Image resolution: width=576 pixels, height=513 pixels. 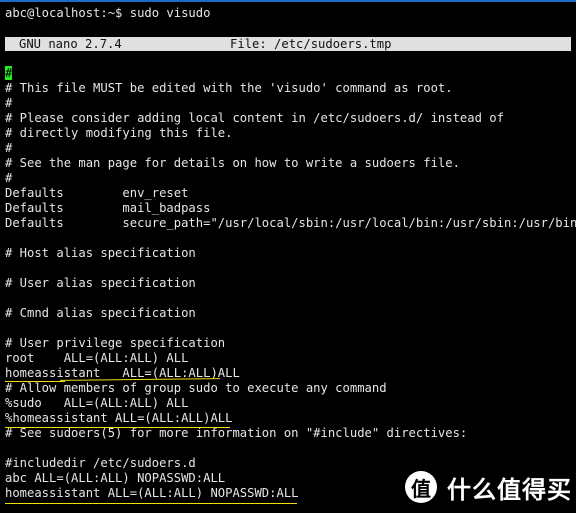 I want to click on nano-file-label: File: /etc/sudoers.tmp, so click(x=311, y=44).